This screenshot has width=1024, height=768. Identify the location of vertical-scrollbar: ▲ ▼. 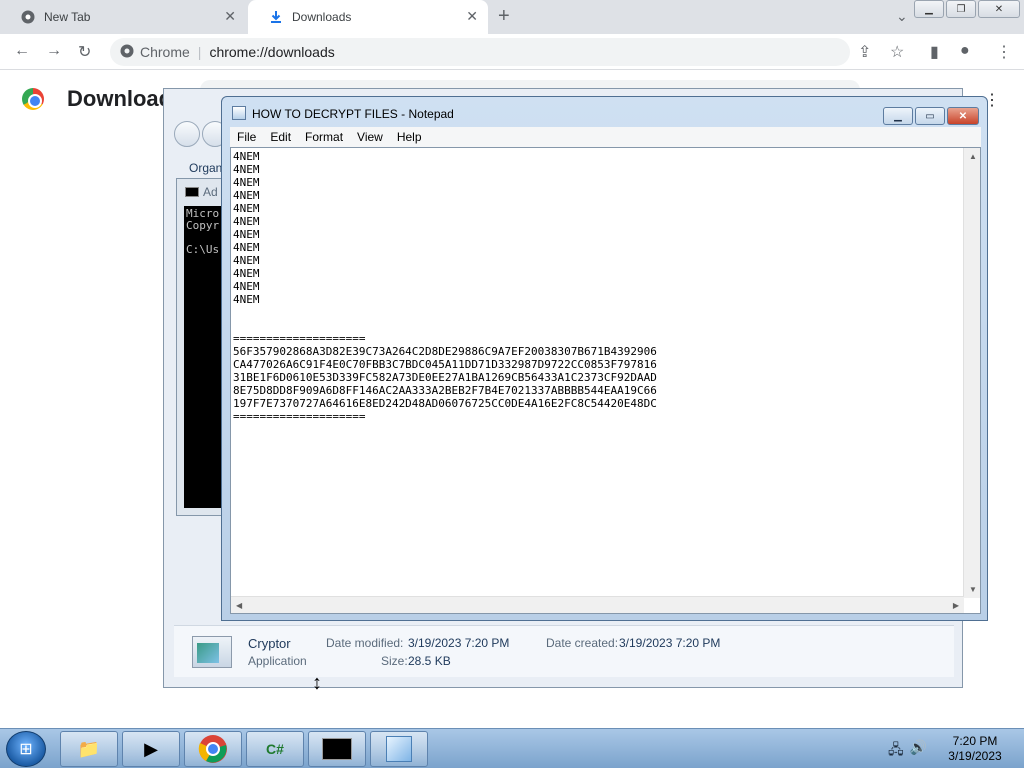
(971, 373).